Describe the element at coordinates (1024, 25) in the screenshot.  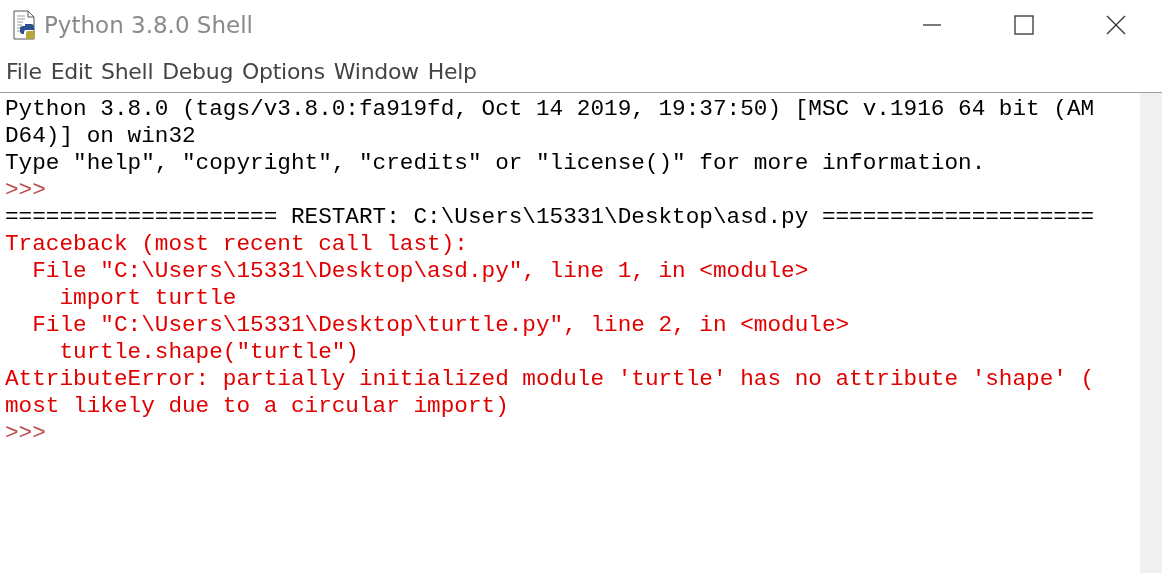
I see `maximize-icon` at that location.